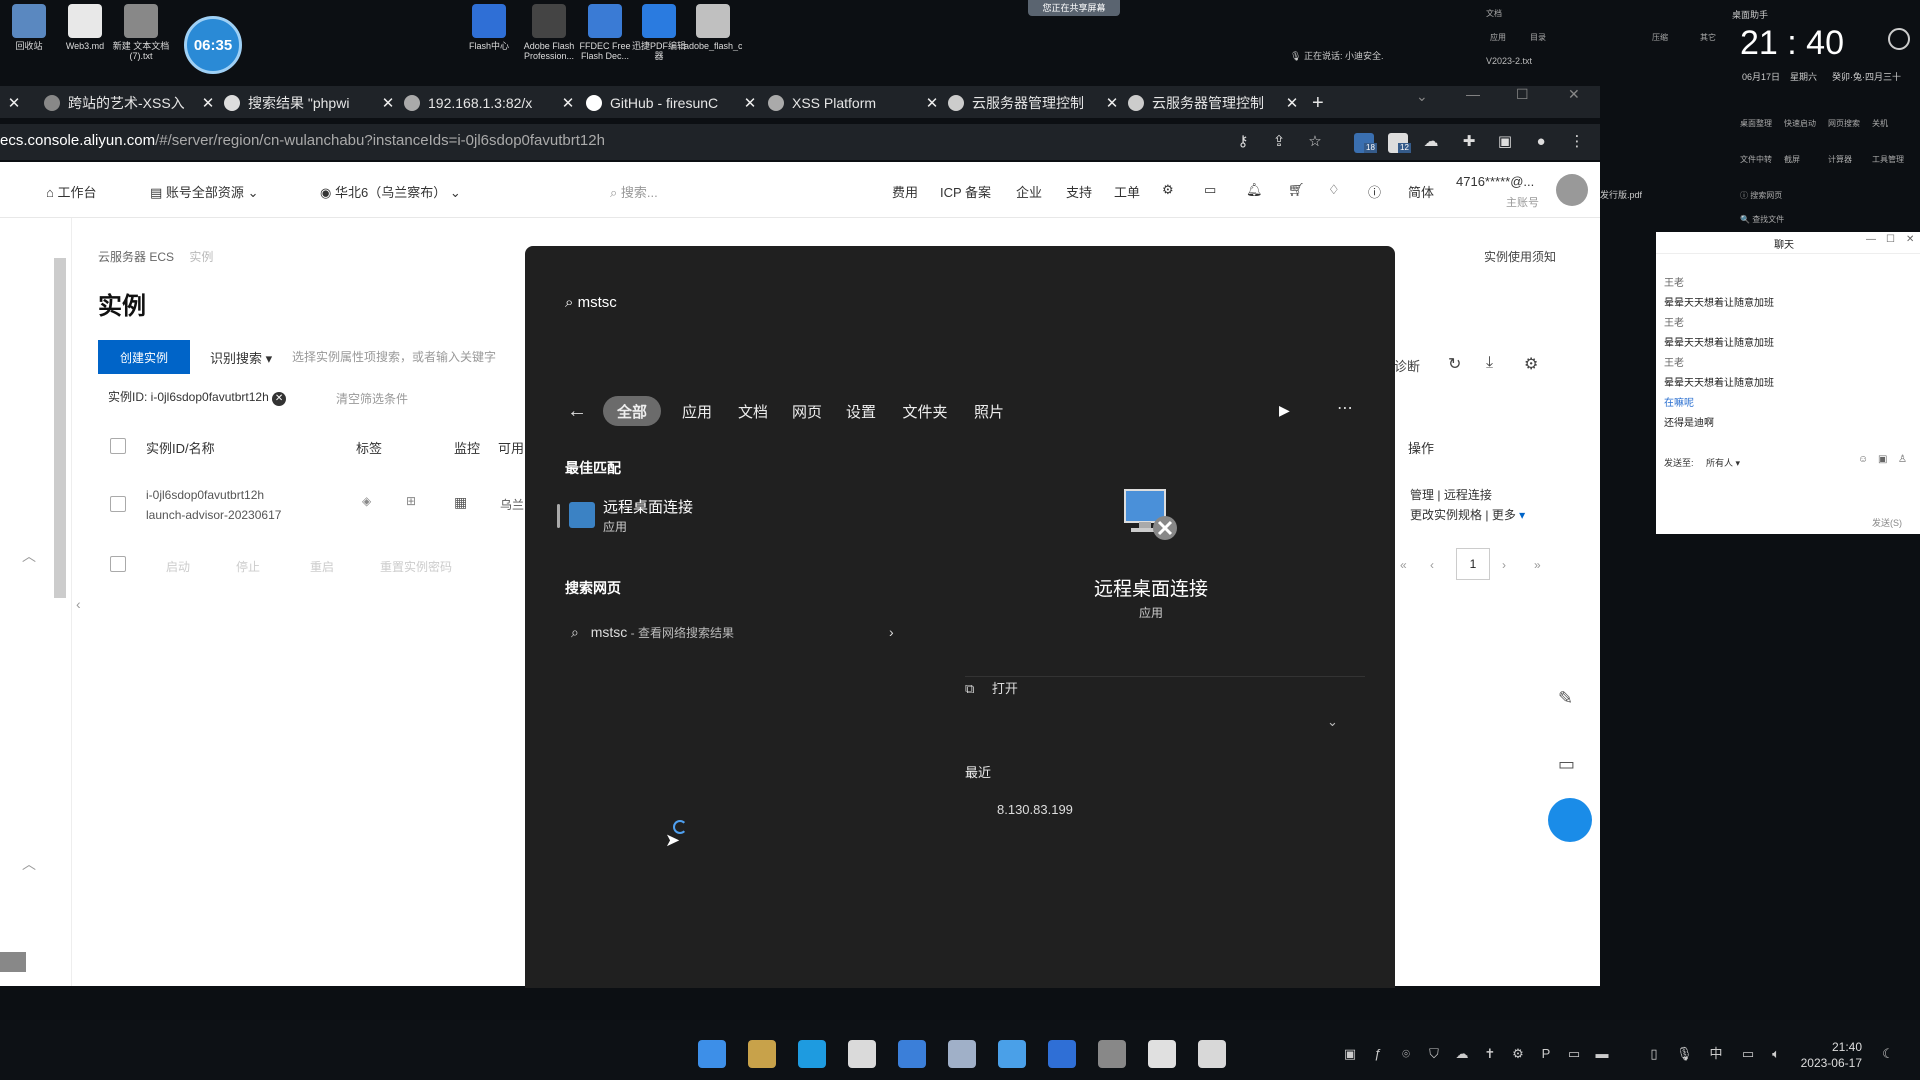  What do you see at coordinates (1518, 1054) in the screenshot?
I see `tray-icon-7: ⚙` at bounding box center [1518, 1054].